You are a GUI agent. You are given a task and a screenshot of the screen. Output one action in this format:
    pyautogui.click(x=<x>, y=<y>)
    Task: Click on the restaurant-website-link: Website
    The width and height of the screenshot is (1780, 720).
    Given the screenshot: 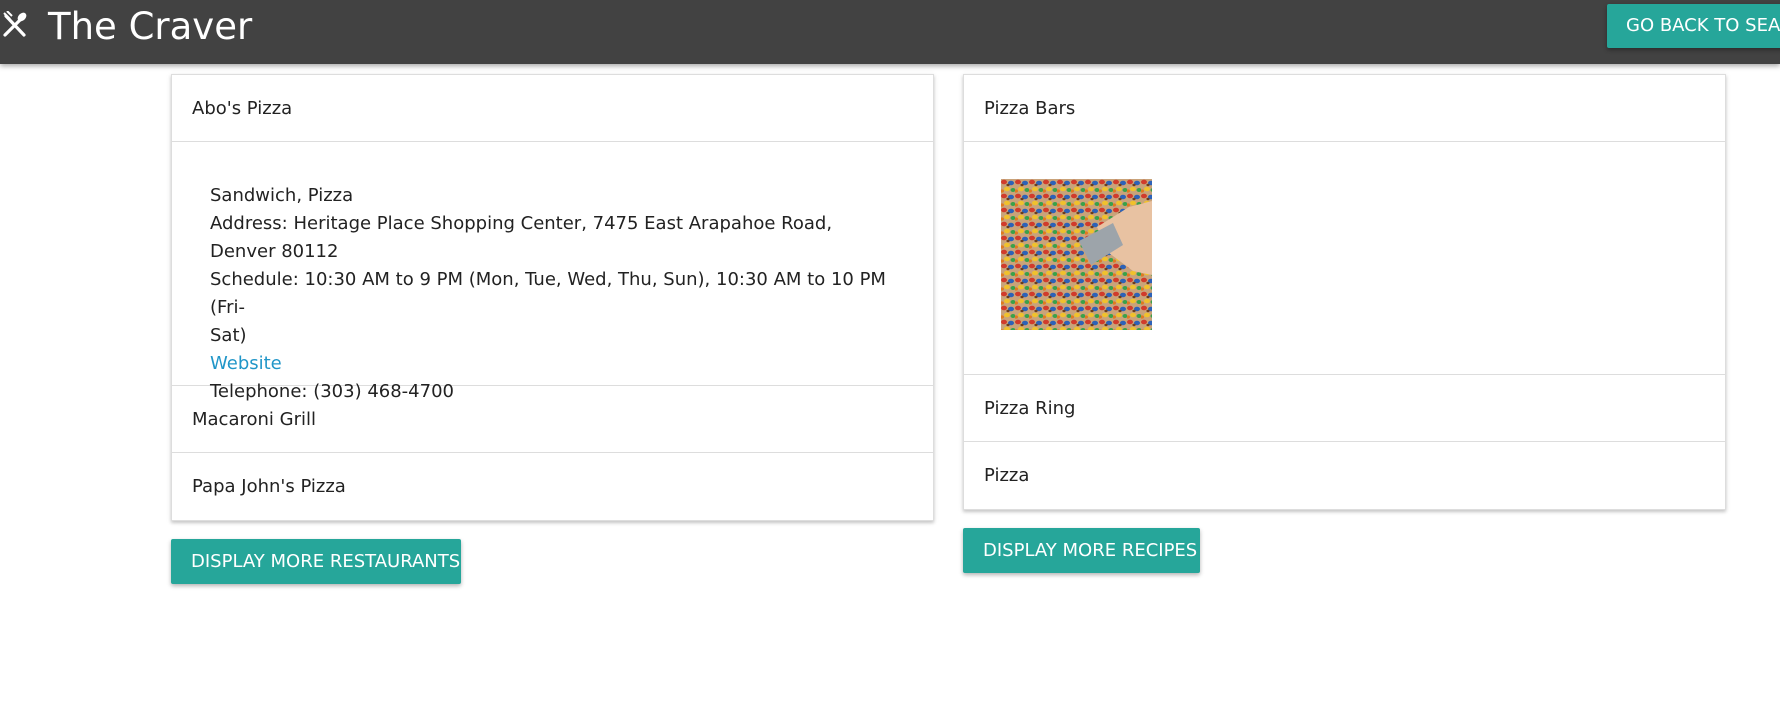 What is the action you would take?
    pyautogui.click(x=246, y=364)
    